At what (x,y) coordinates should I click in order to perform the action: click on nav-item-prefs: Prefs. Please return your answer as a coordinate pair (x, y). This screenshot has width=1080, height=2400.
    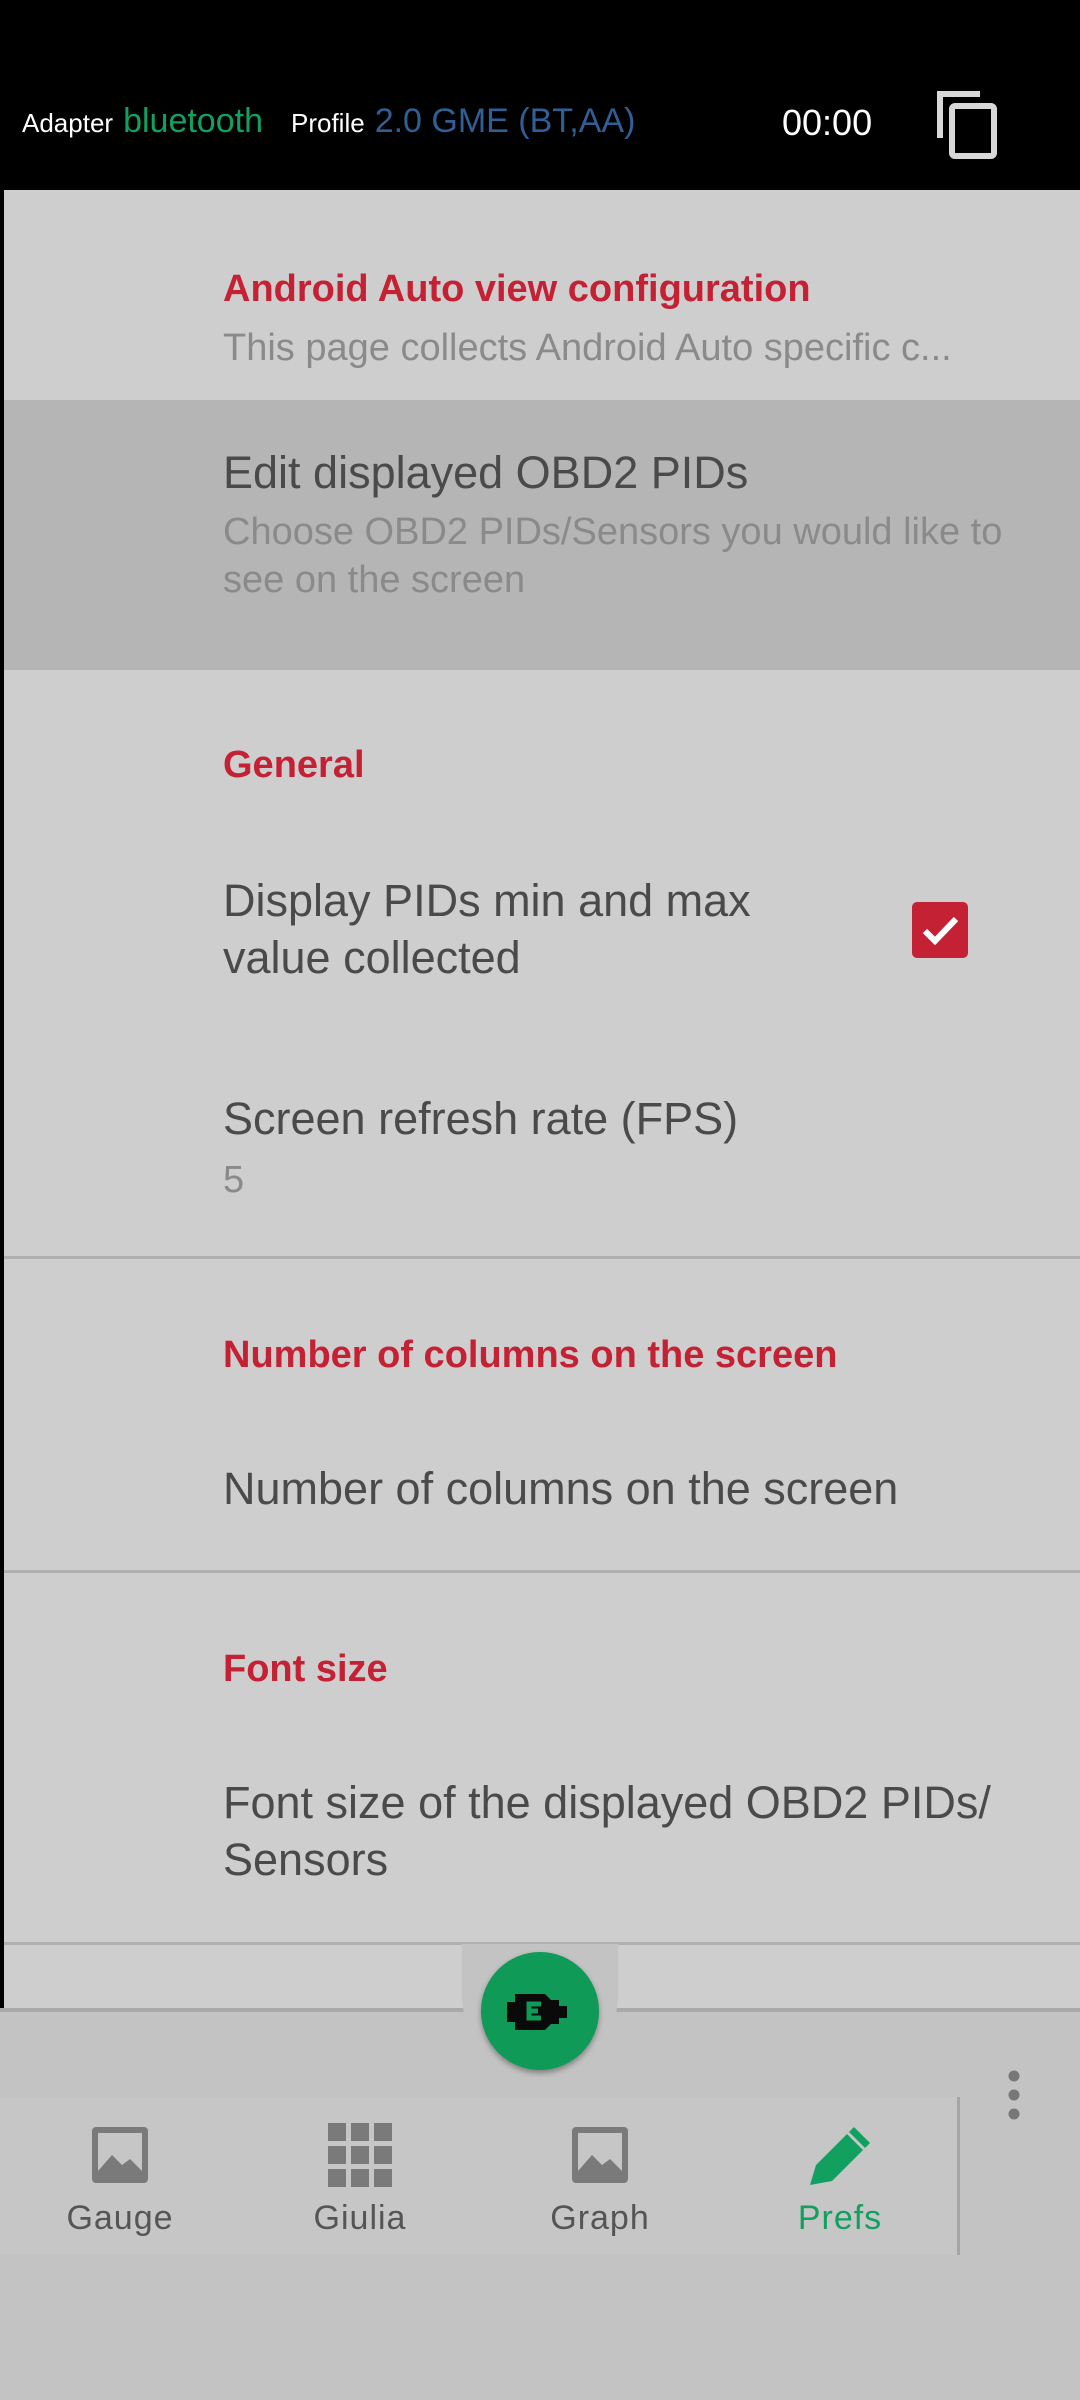
    Looking at the image, I should click on (840, 2176).